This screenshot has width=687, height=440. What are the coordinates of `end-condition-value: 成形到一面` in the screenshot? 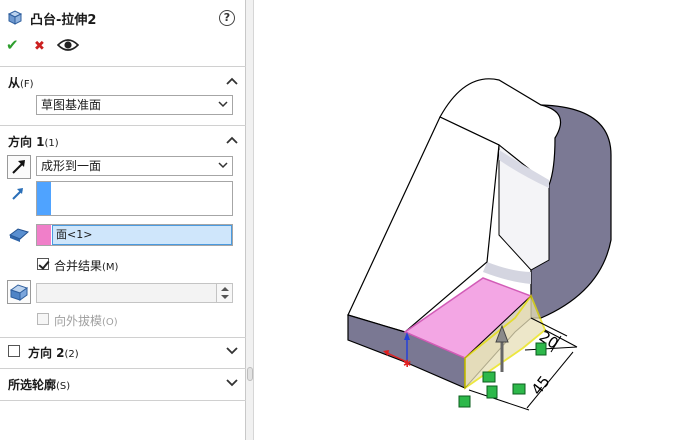 It's located at (71, 166).